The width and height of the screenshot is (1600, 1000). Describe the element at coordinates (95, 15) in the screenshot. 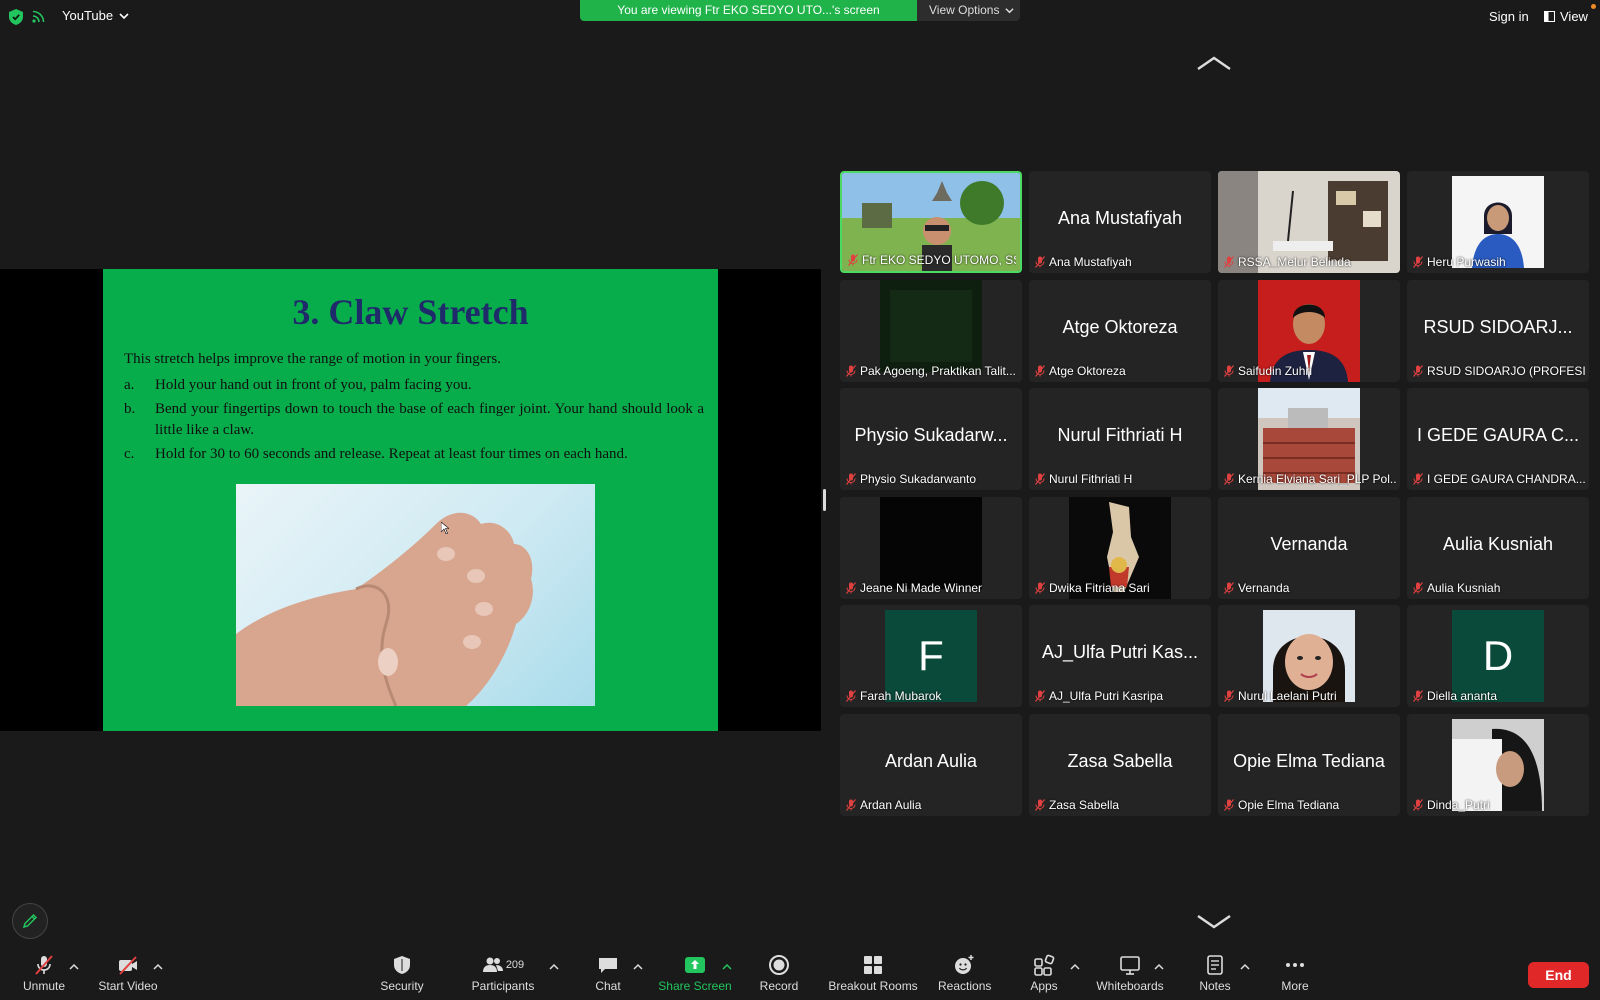

I see `shared-app-dropdown: YouTube` at that location.